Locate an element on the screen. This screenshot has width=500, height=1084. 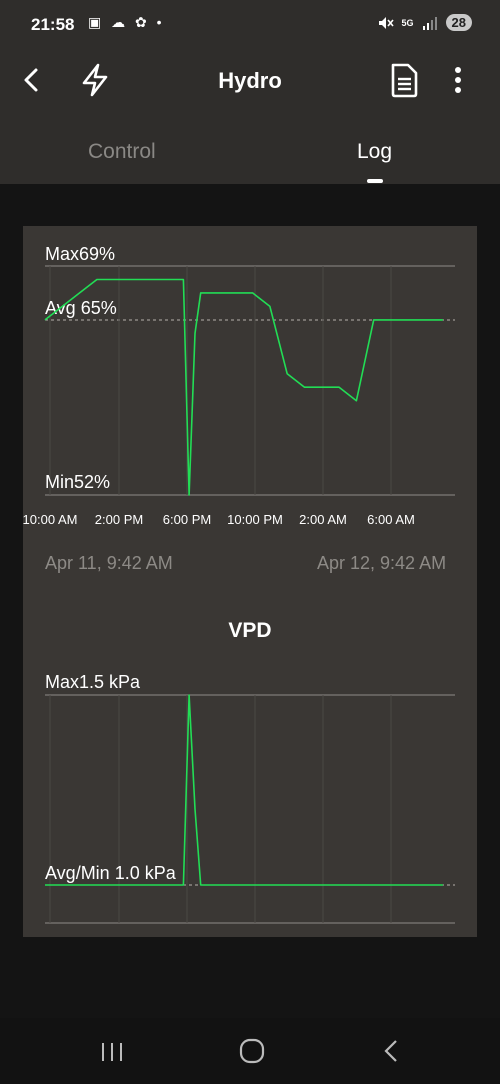
humidity-time-tick-label: 6:00 PM is located at coordinates (187, 519).